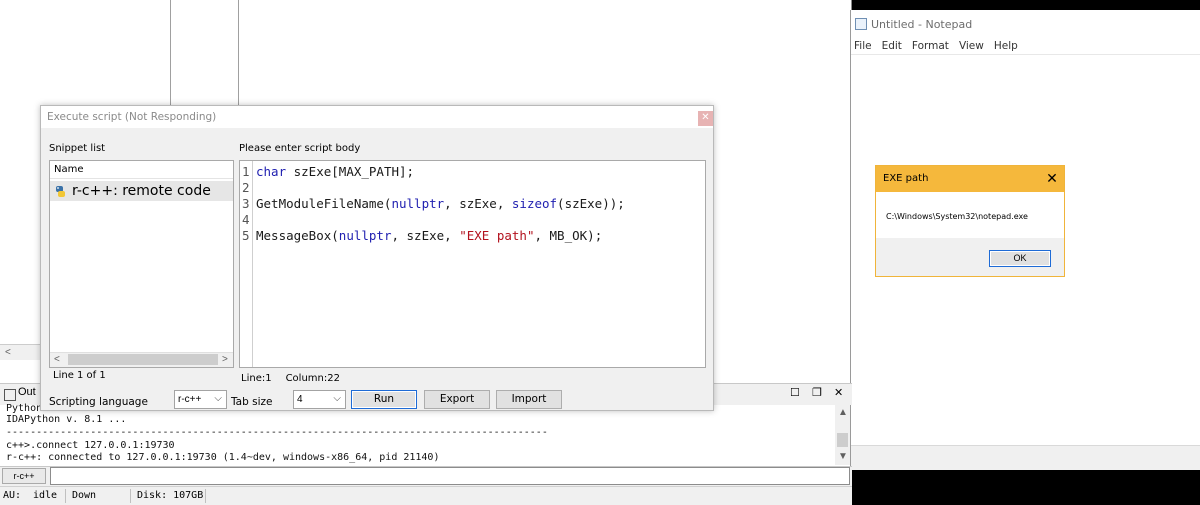 The image size is (1200, 505). I want to click on scroll-right-icon: >, so click(225, 359).